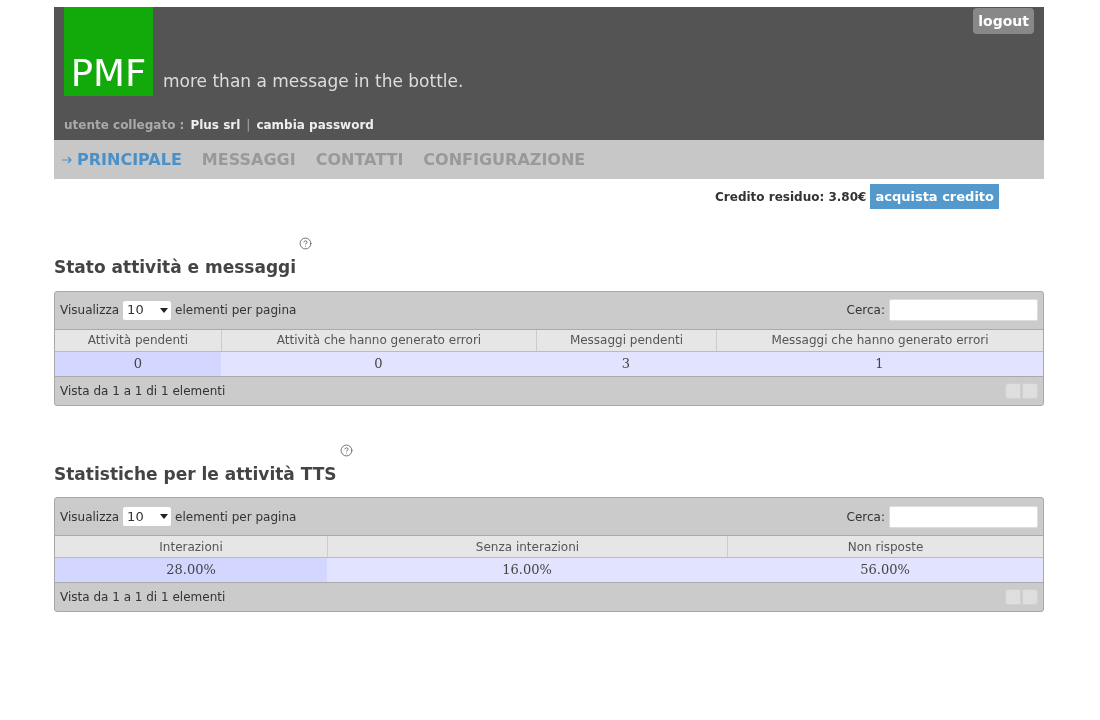 The height and width of the screenshot is (720, 1100). I want to click on tagline: more than a message in the bottle., so click(313, 81).